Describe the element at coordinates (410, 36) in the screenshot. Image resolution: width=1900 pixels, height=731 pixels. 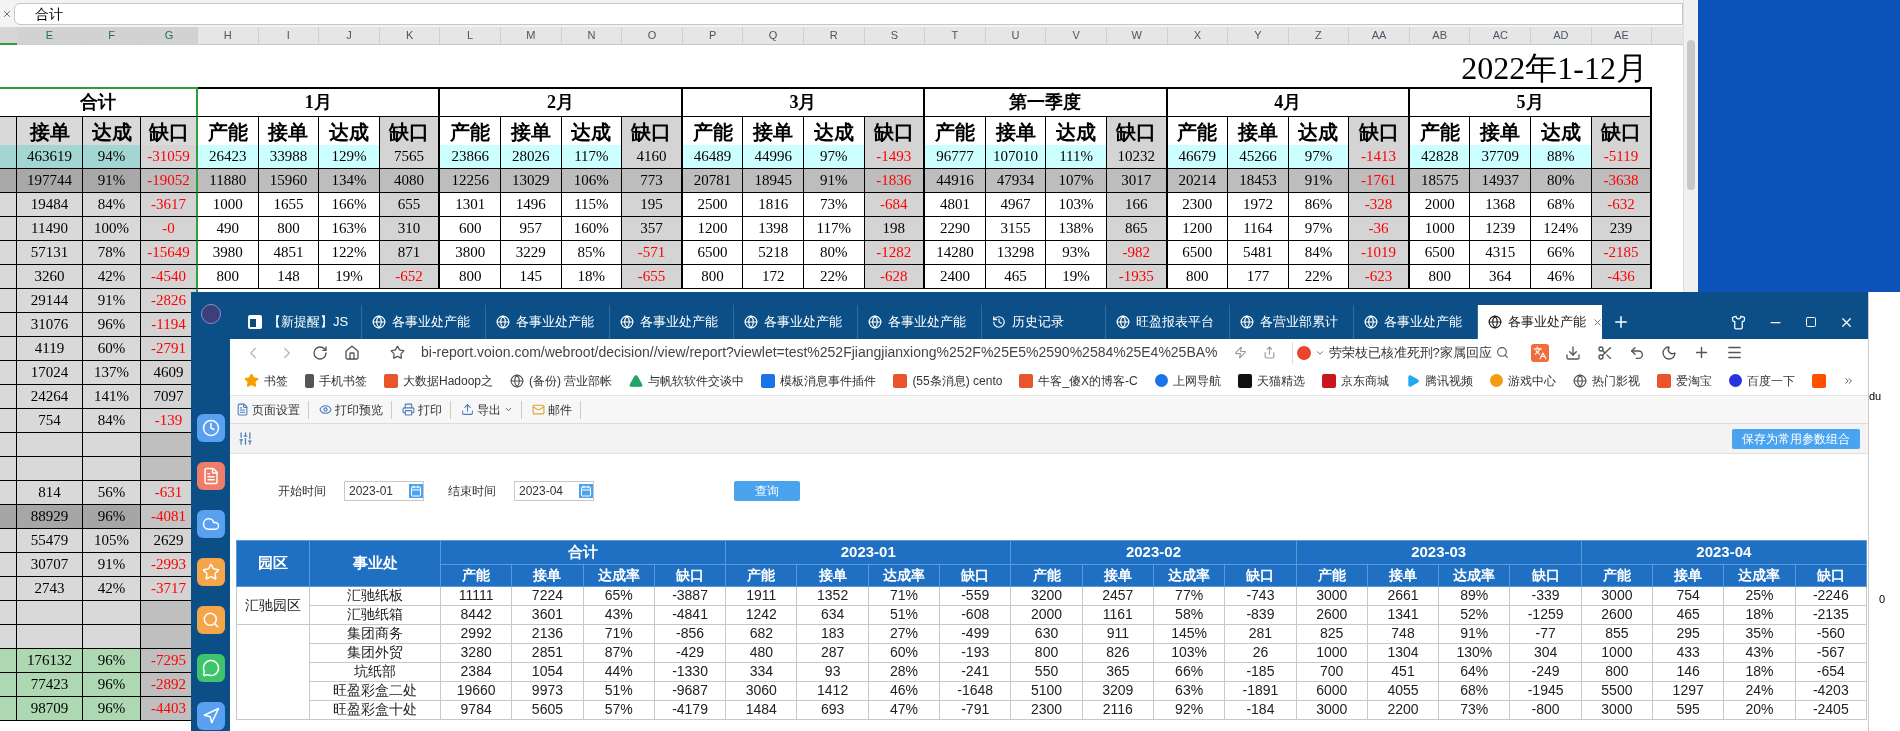
I see `column-header: K` at that location.